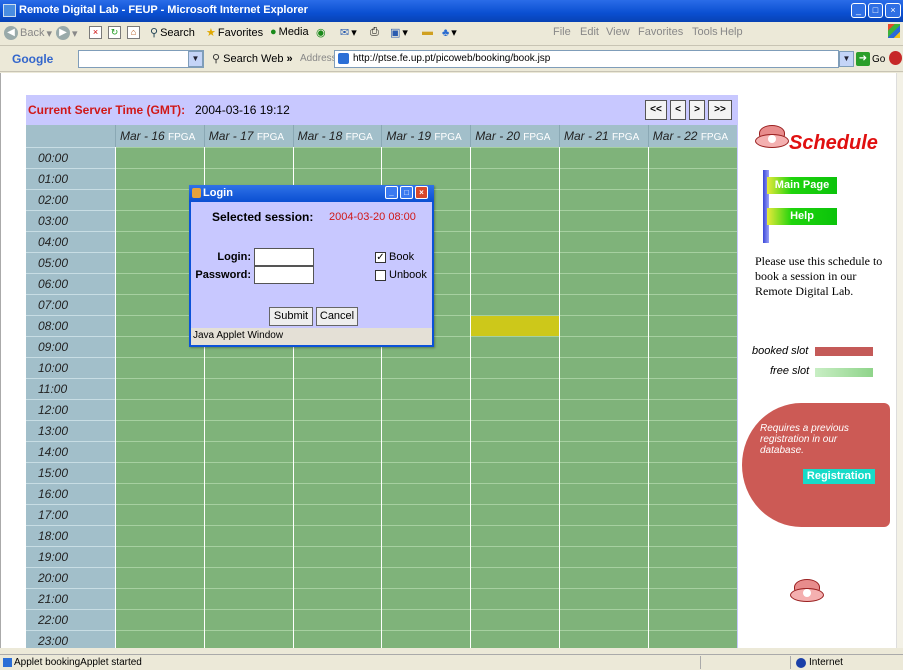  Describe the element at coordinates (234, 33) in the screenshot. I see `favorites-button: ★ Favorites` at that location.